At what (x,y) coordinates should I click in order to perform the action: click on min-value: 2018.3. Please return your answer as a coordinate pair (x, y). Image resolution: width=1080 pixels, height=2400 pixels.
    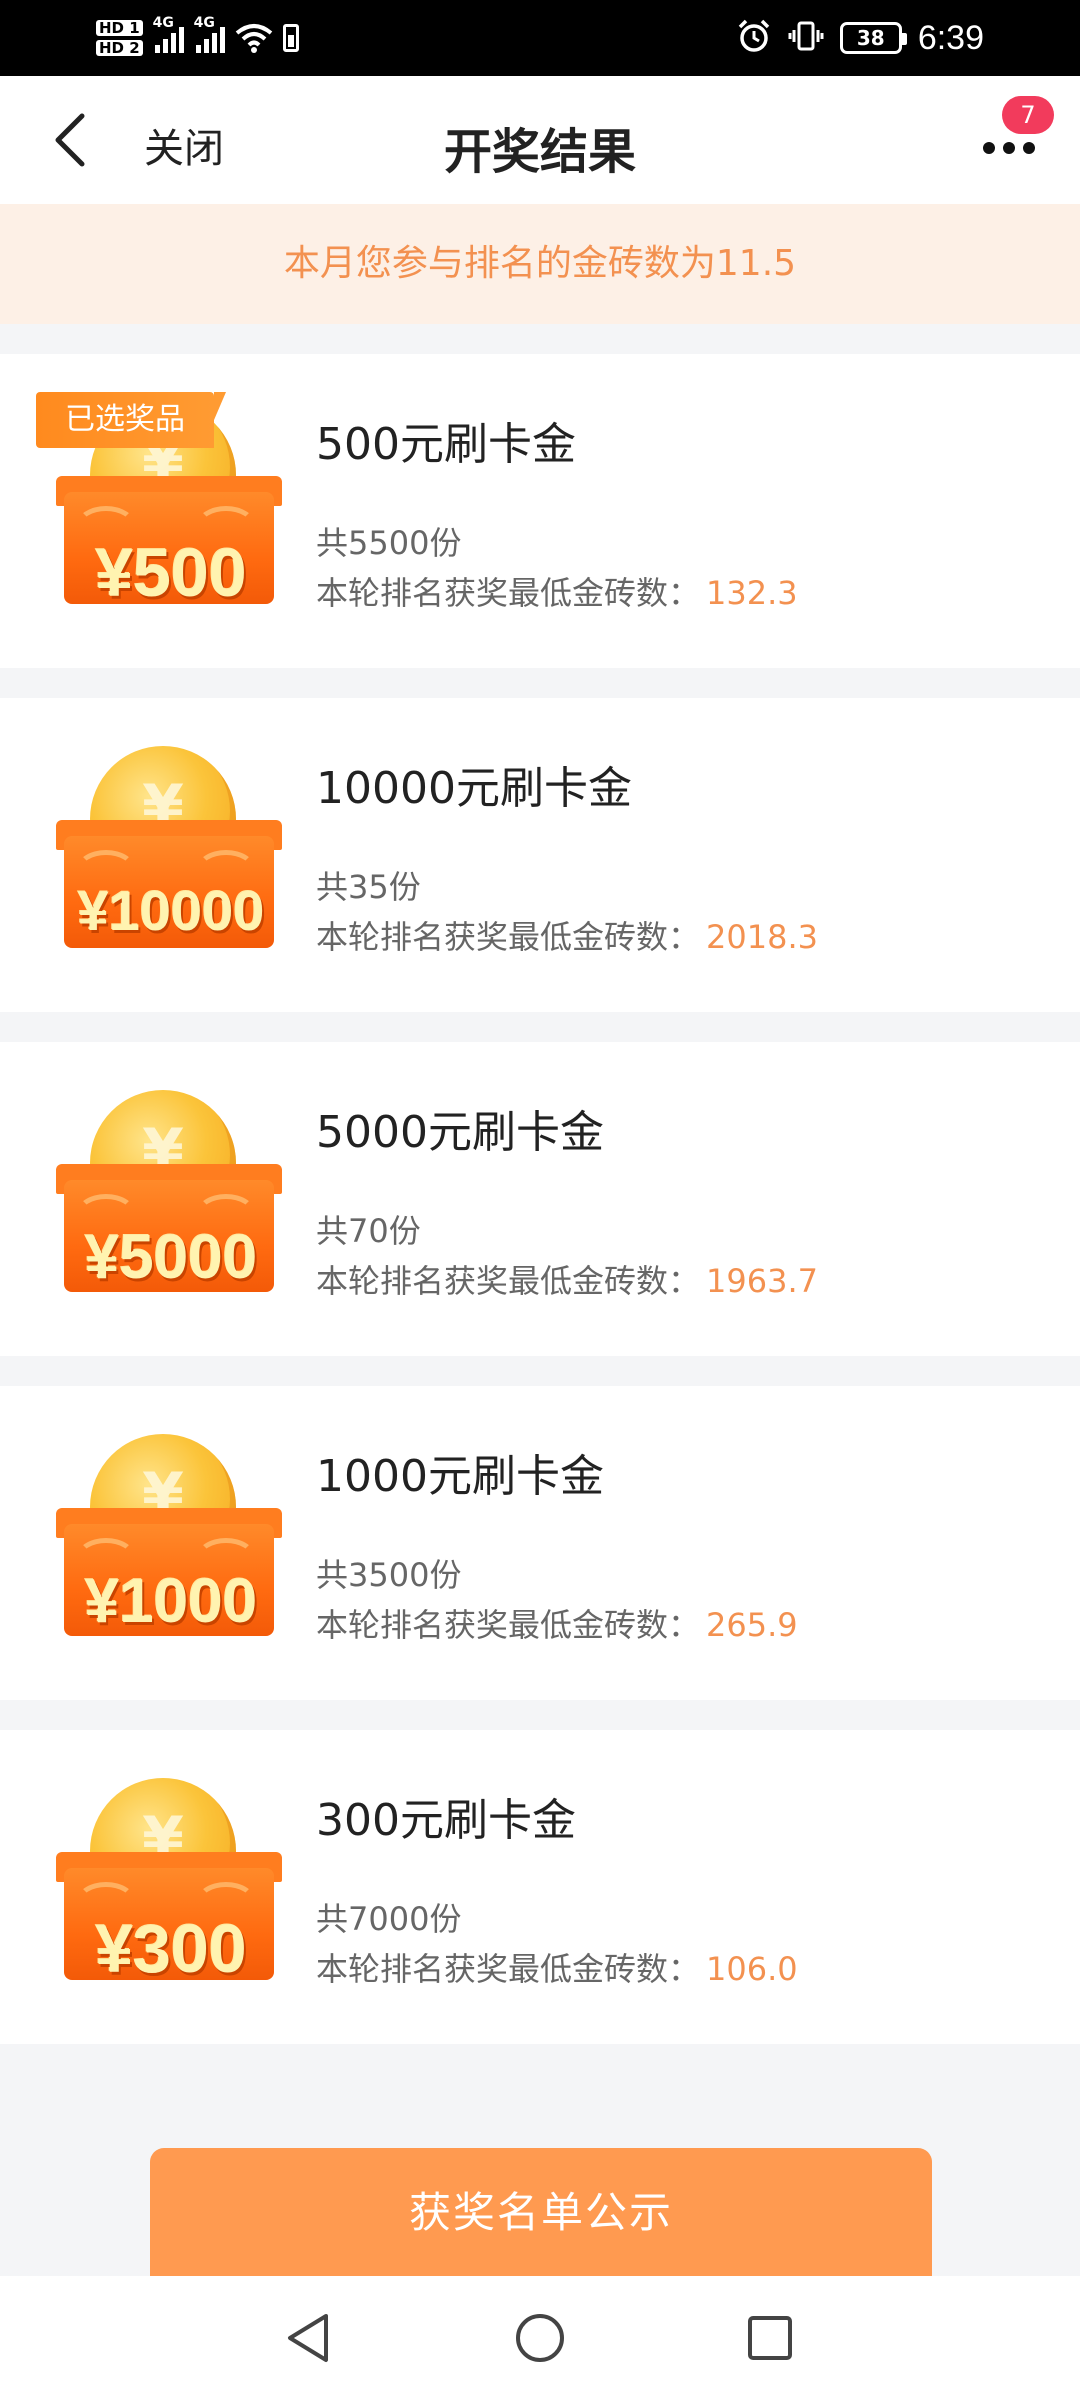
    Looking at the image, I should click on (762, 937).